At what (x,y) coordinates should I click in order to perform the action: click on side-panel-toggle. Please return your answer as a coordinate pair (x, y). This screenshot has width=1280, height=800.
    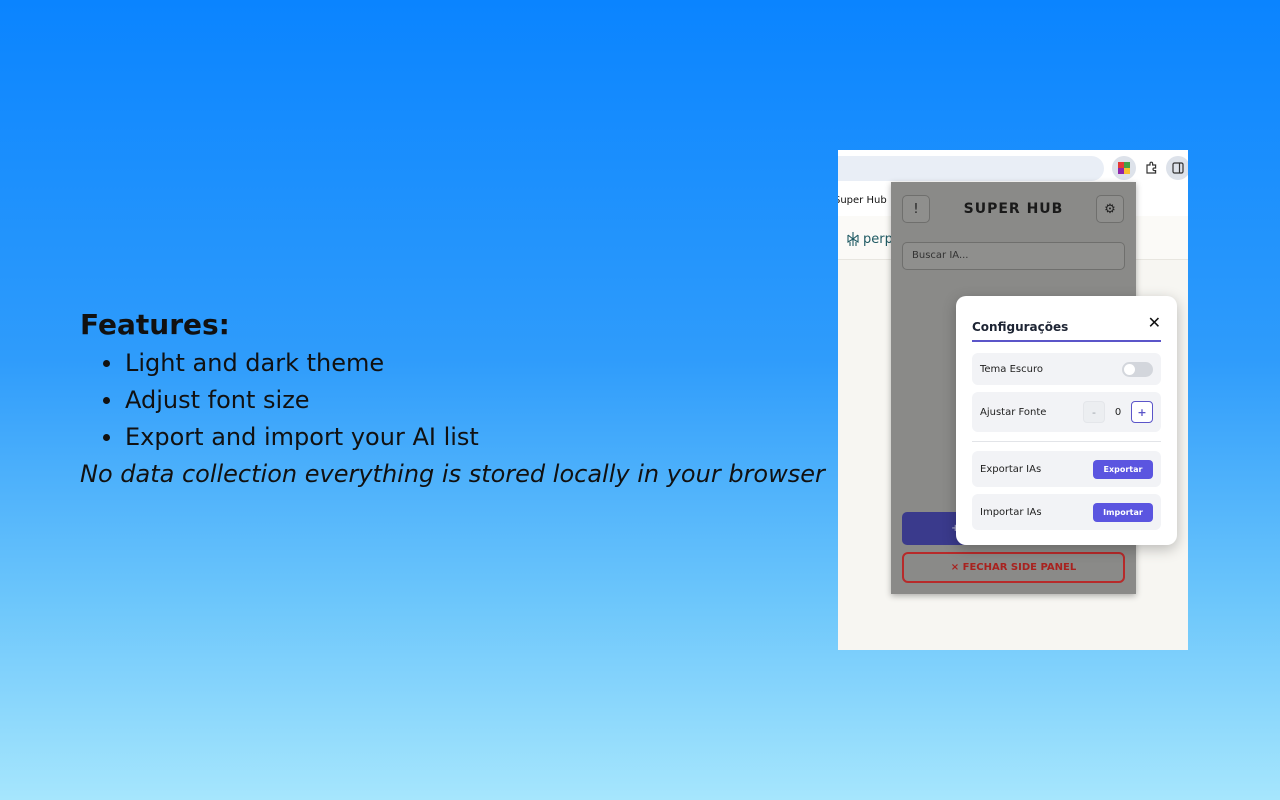
    Looking at the image, I should click on (1177, 168).